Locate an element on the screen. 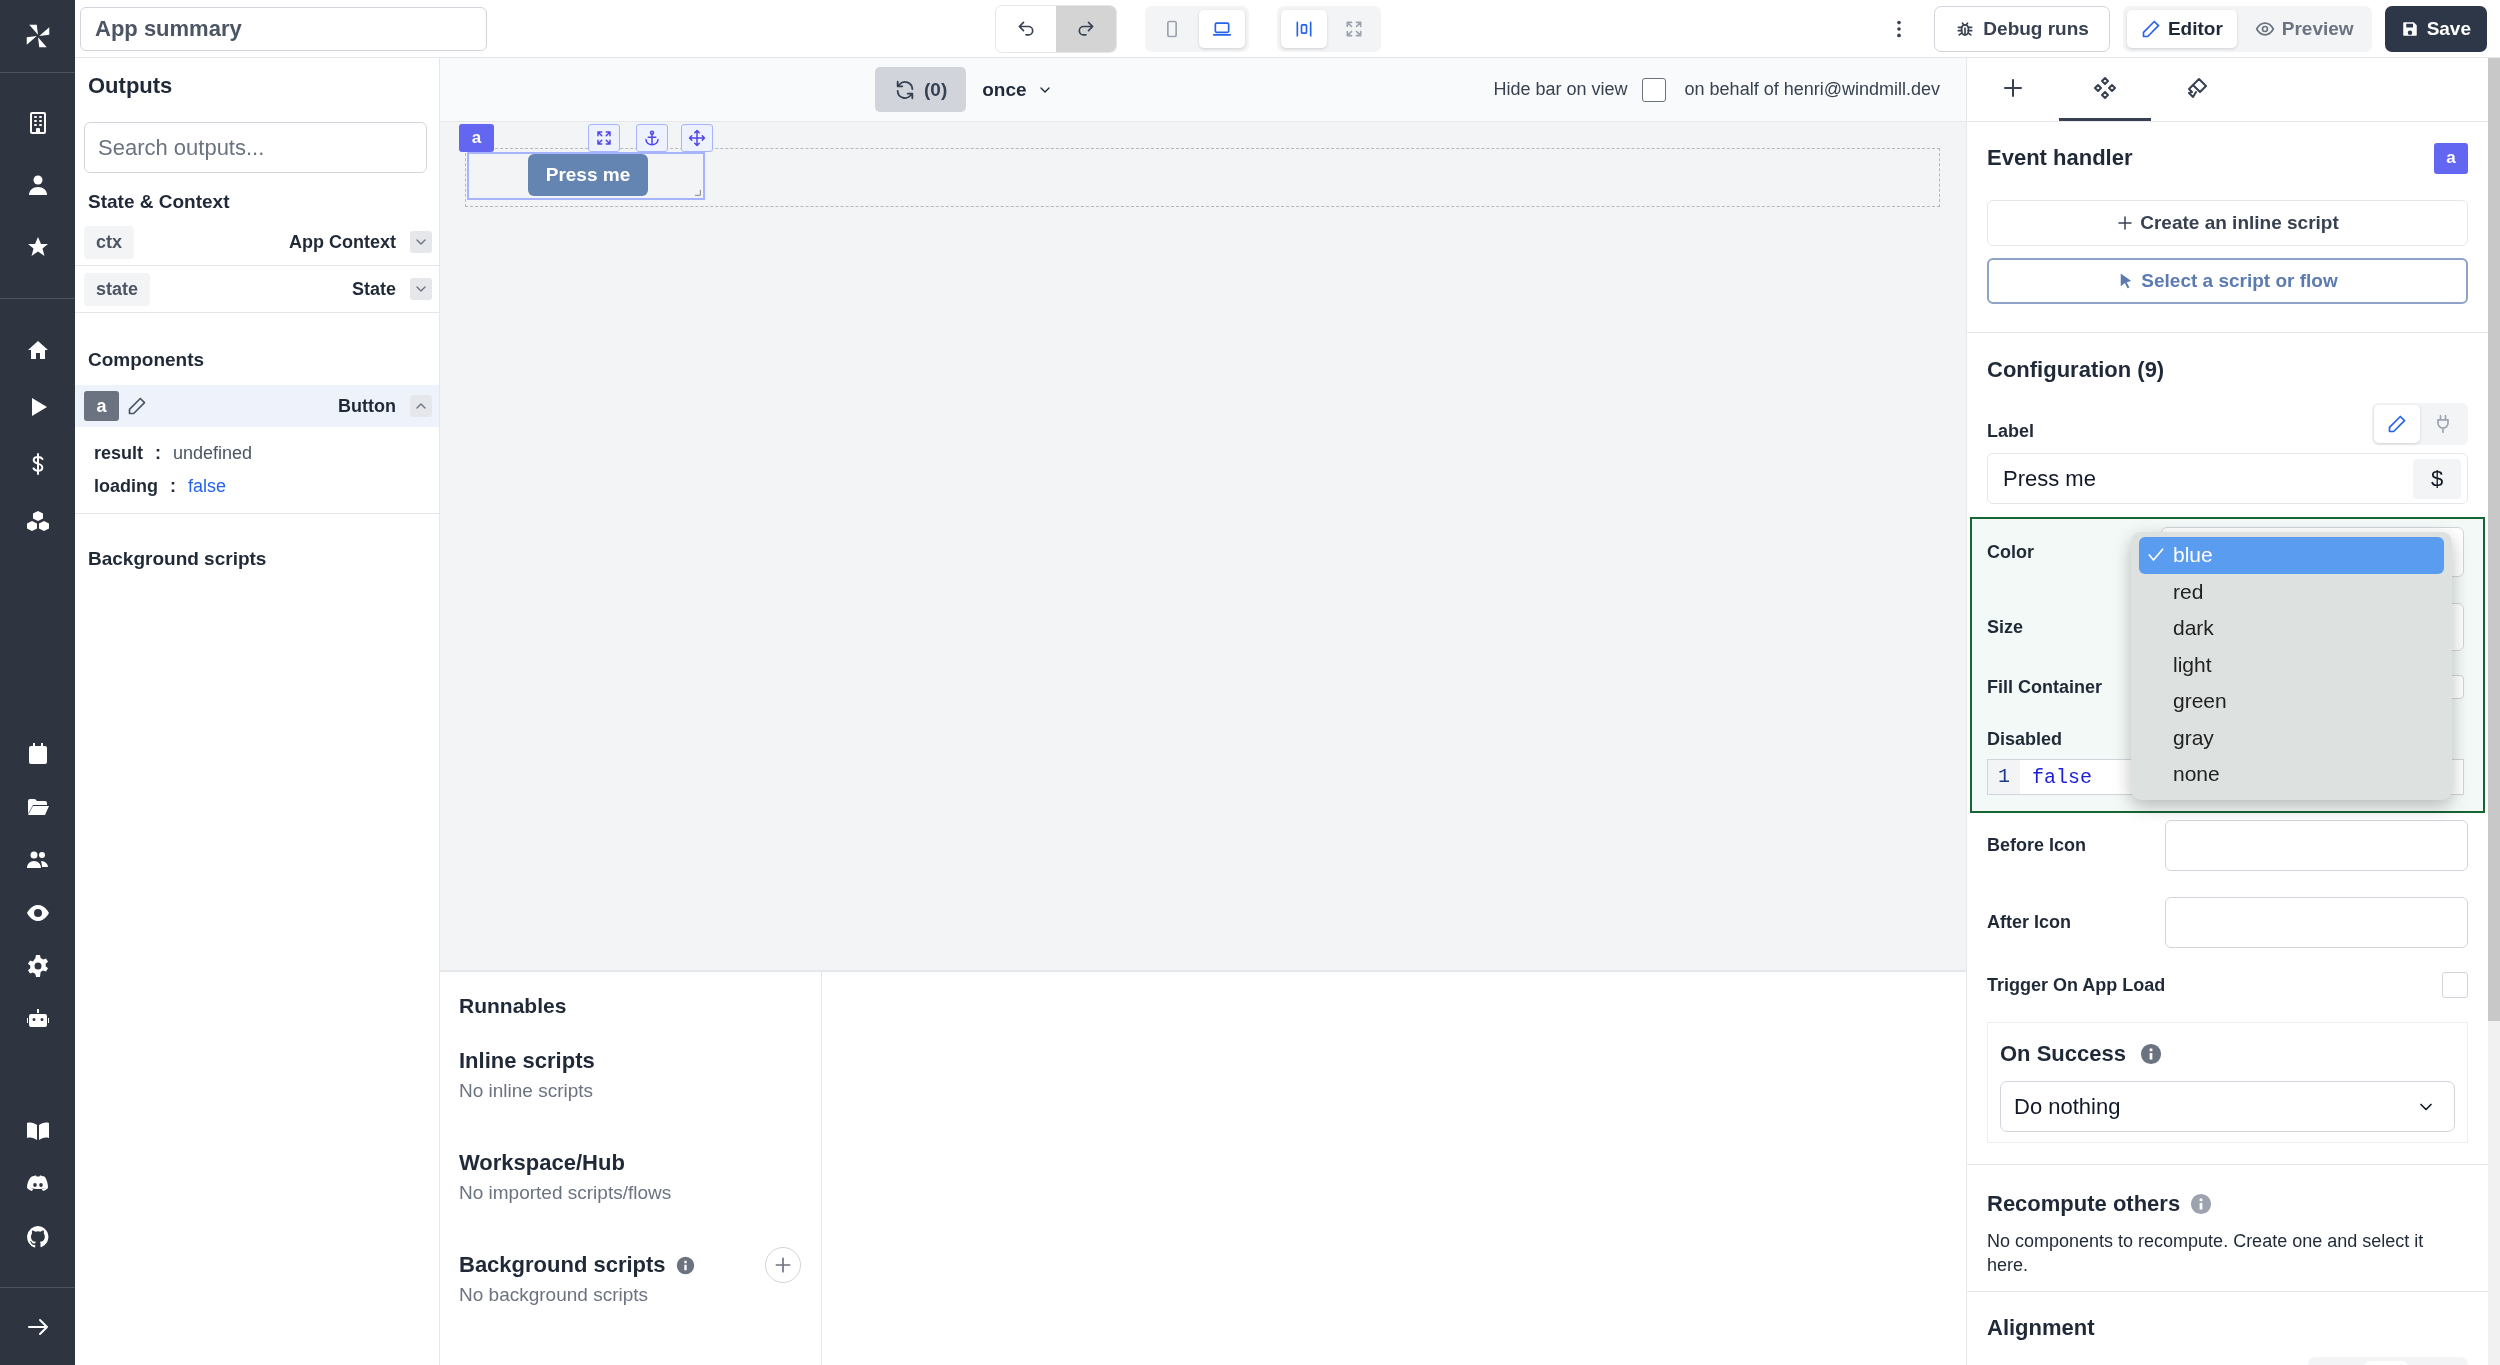  context-label: State is located at coordinates (374, 289).